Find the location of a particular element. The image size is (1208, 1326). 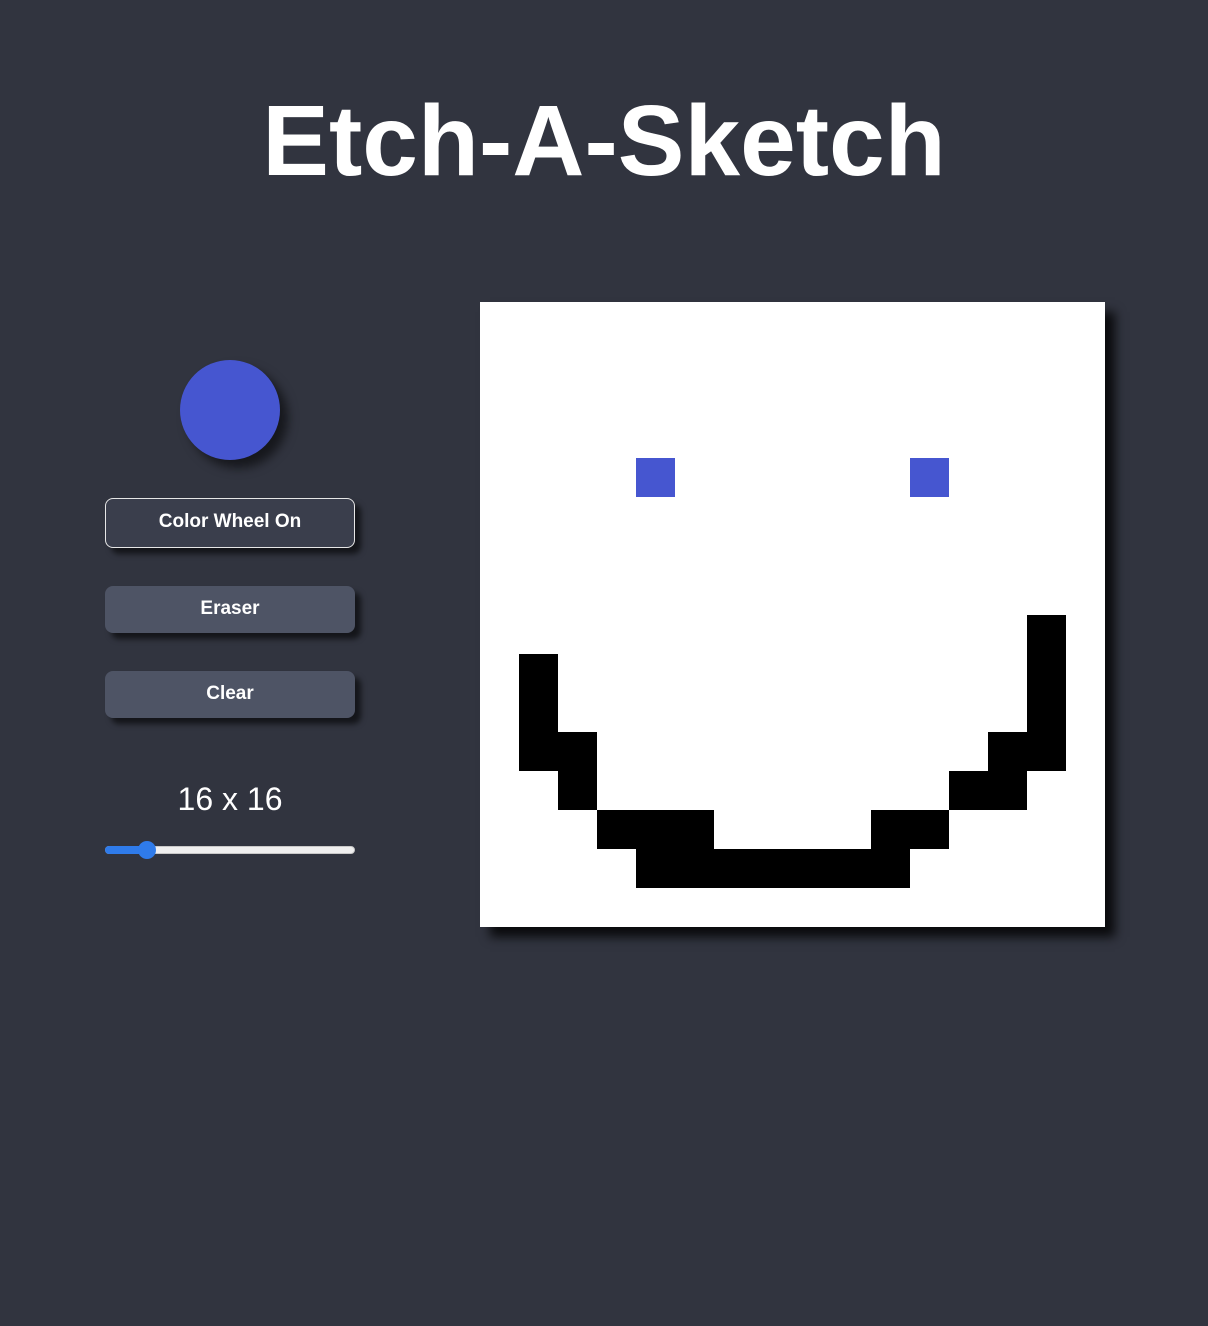

clear-button: Clear is located at coordinates (230, 694).